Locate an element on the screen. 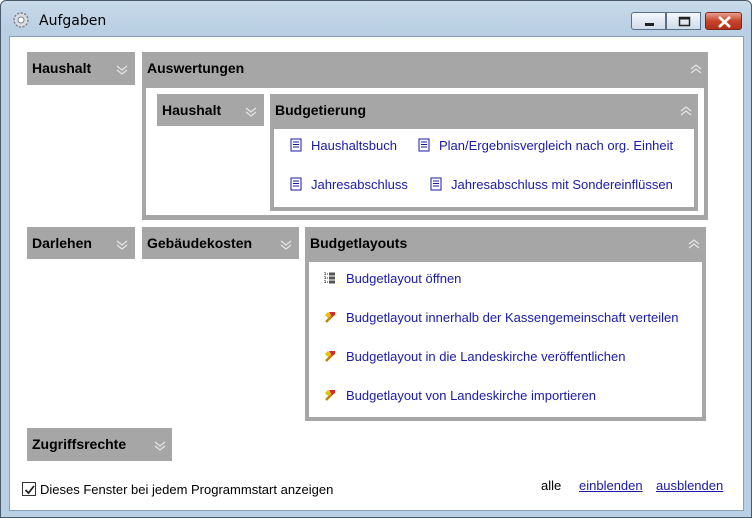 This screenshot has width=752, height=518. panel-zugriffsrechte: Zugriffsrechte is located at coordinates (99, 444).